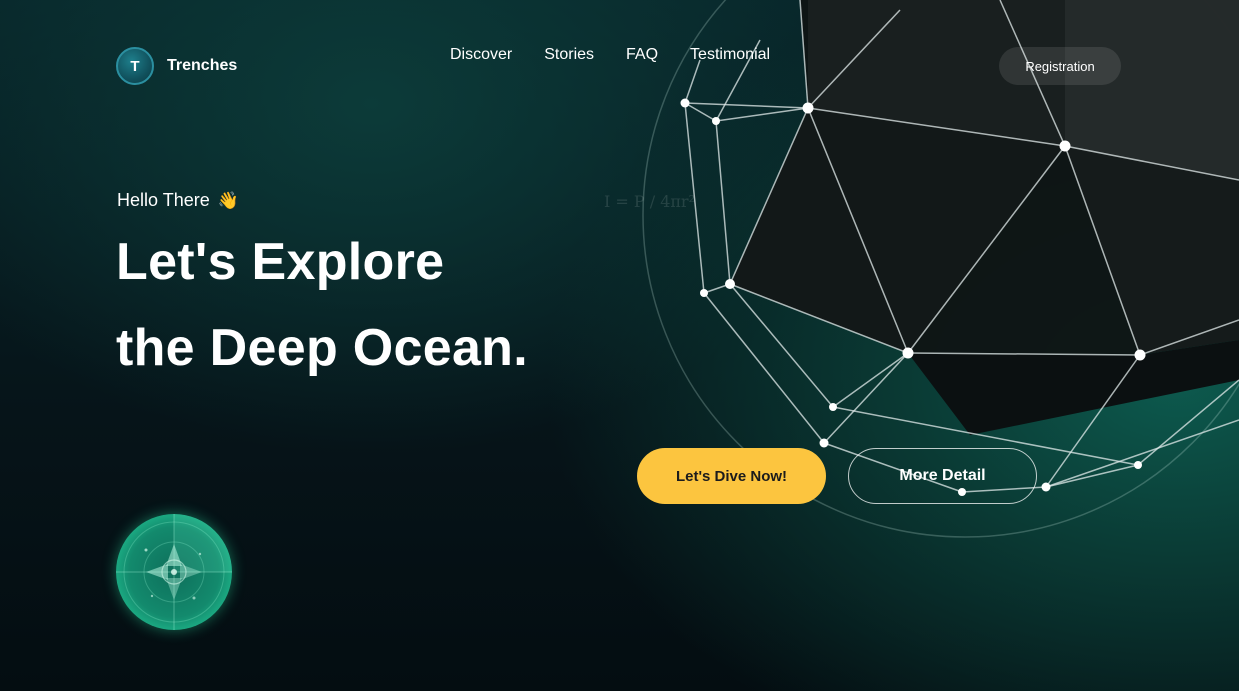 This screenshot has height=691, width=1239. What do you see at coordinates (481, 55) in the screenshot?
I see `nav-item-discover: Discover` at bounding box center [481, 55].